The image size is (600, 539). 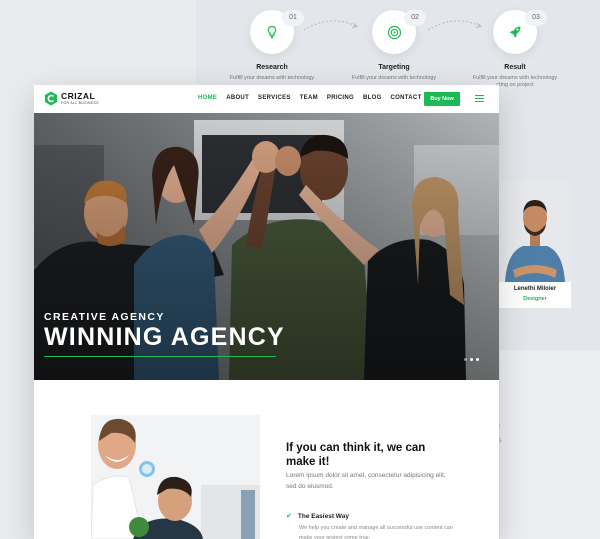 What do you see at coordinates (550, 444) in the screenshot?
I see `background-right-lower` at bounding box center [550, 444].